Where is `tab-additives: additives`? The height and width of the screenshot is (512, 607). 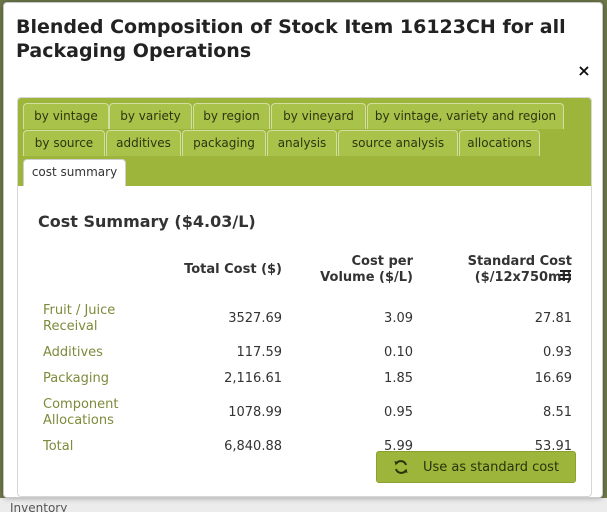
tab-additives: additives is located at coordinates (143, 143).